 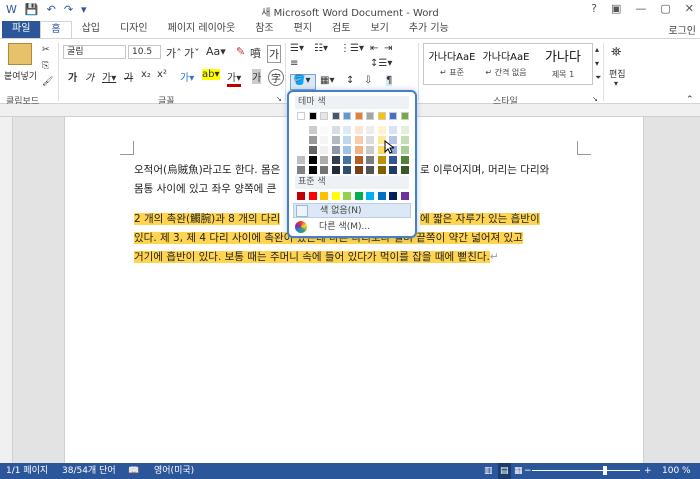 What do you see at coordinates (327, 80) in the screenshot?
I see `borders-icon: ▦▾` at bounding box center [327, 80].